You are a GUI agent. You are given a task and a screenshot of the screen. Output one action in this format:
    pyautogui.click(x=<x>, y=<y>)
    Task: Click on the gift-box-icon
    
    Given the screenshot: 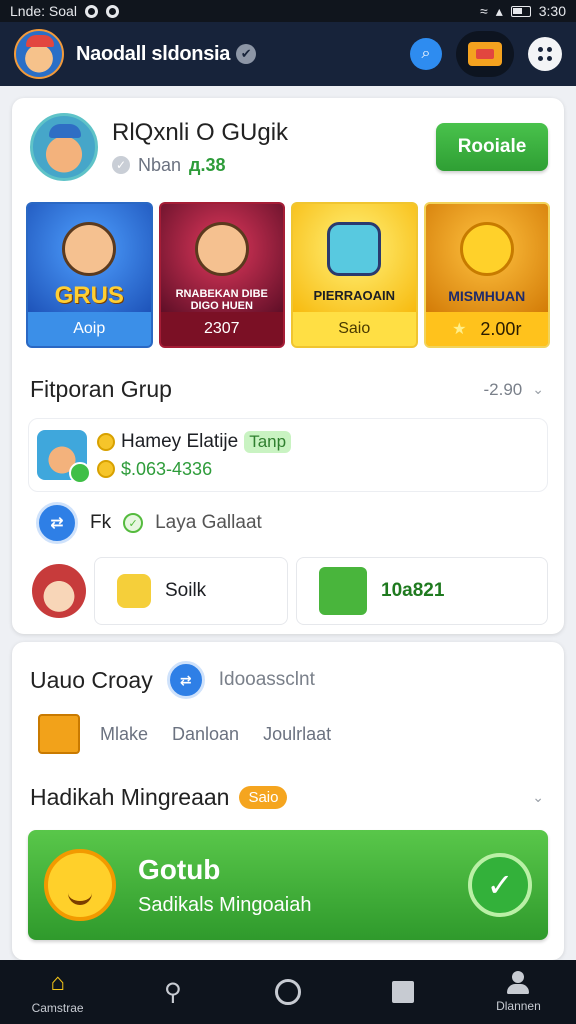 What is the action you would take?
    pyautogui.click(x=59, y=734)
    